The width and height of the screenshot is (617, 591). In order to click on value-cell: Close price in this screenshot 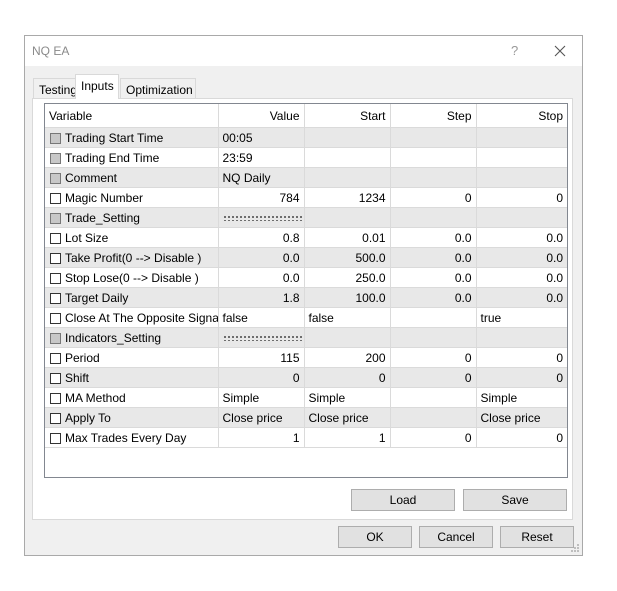, I will do `click(261, 417)`.